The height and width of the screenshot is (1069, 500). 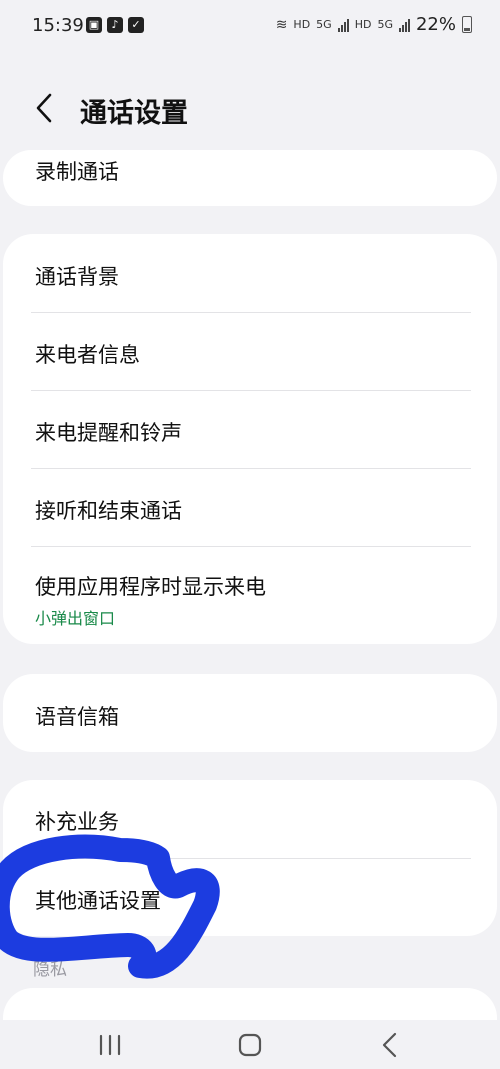 I want to click on menu-item-voicemail: 语音信箱, so click(x=251, y=713).